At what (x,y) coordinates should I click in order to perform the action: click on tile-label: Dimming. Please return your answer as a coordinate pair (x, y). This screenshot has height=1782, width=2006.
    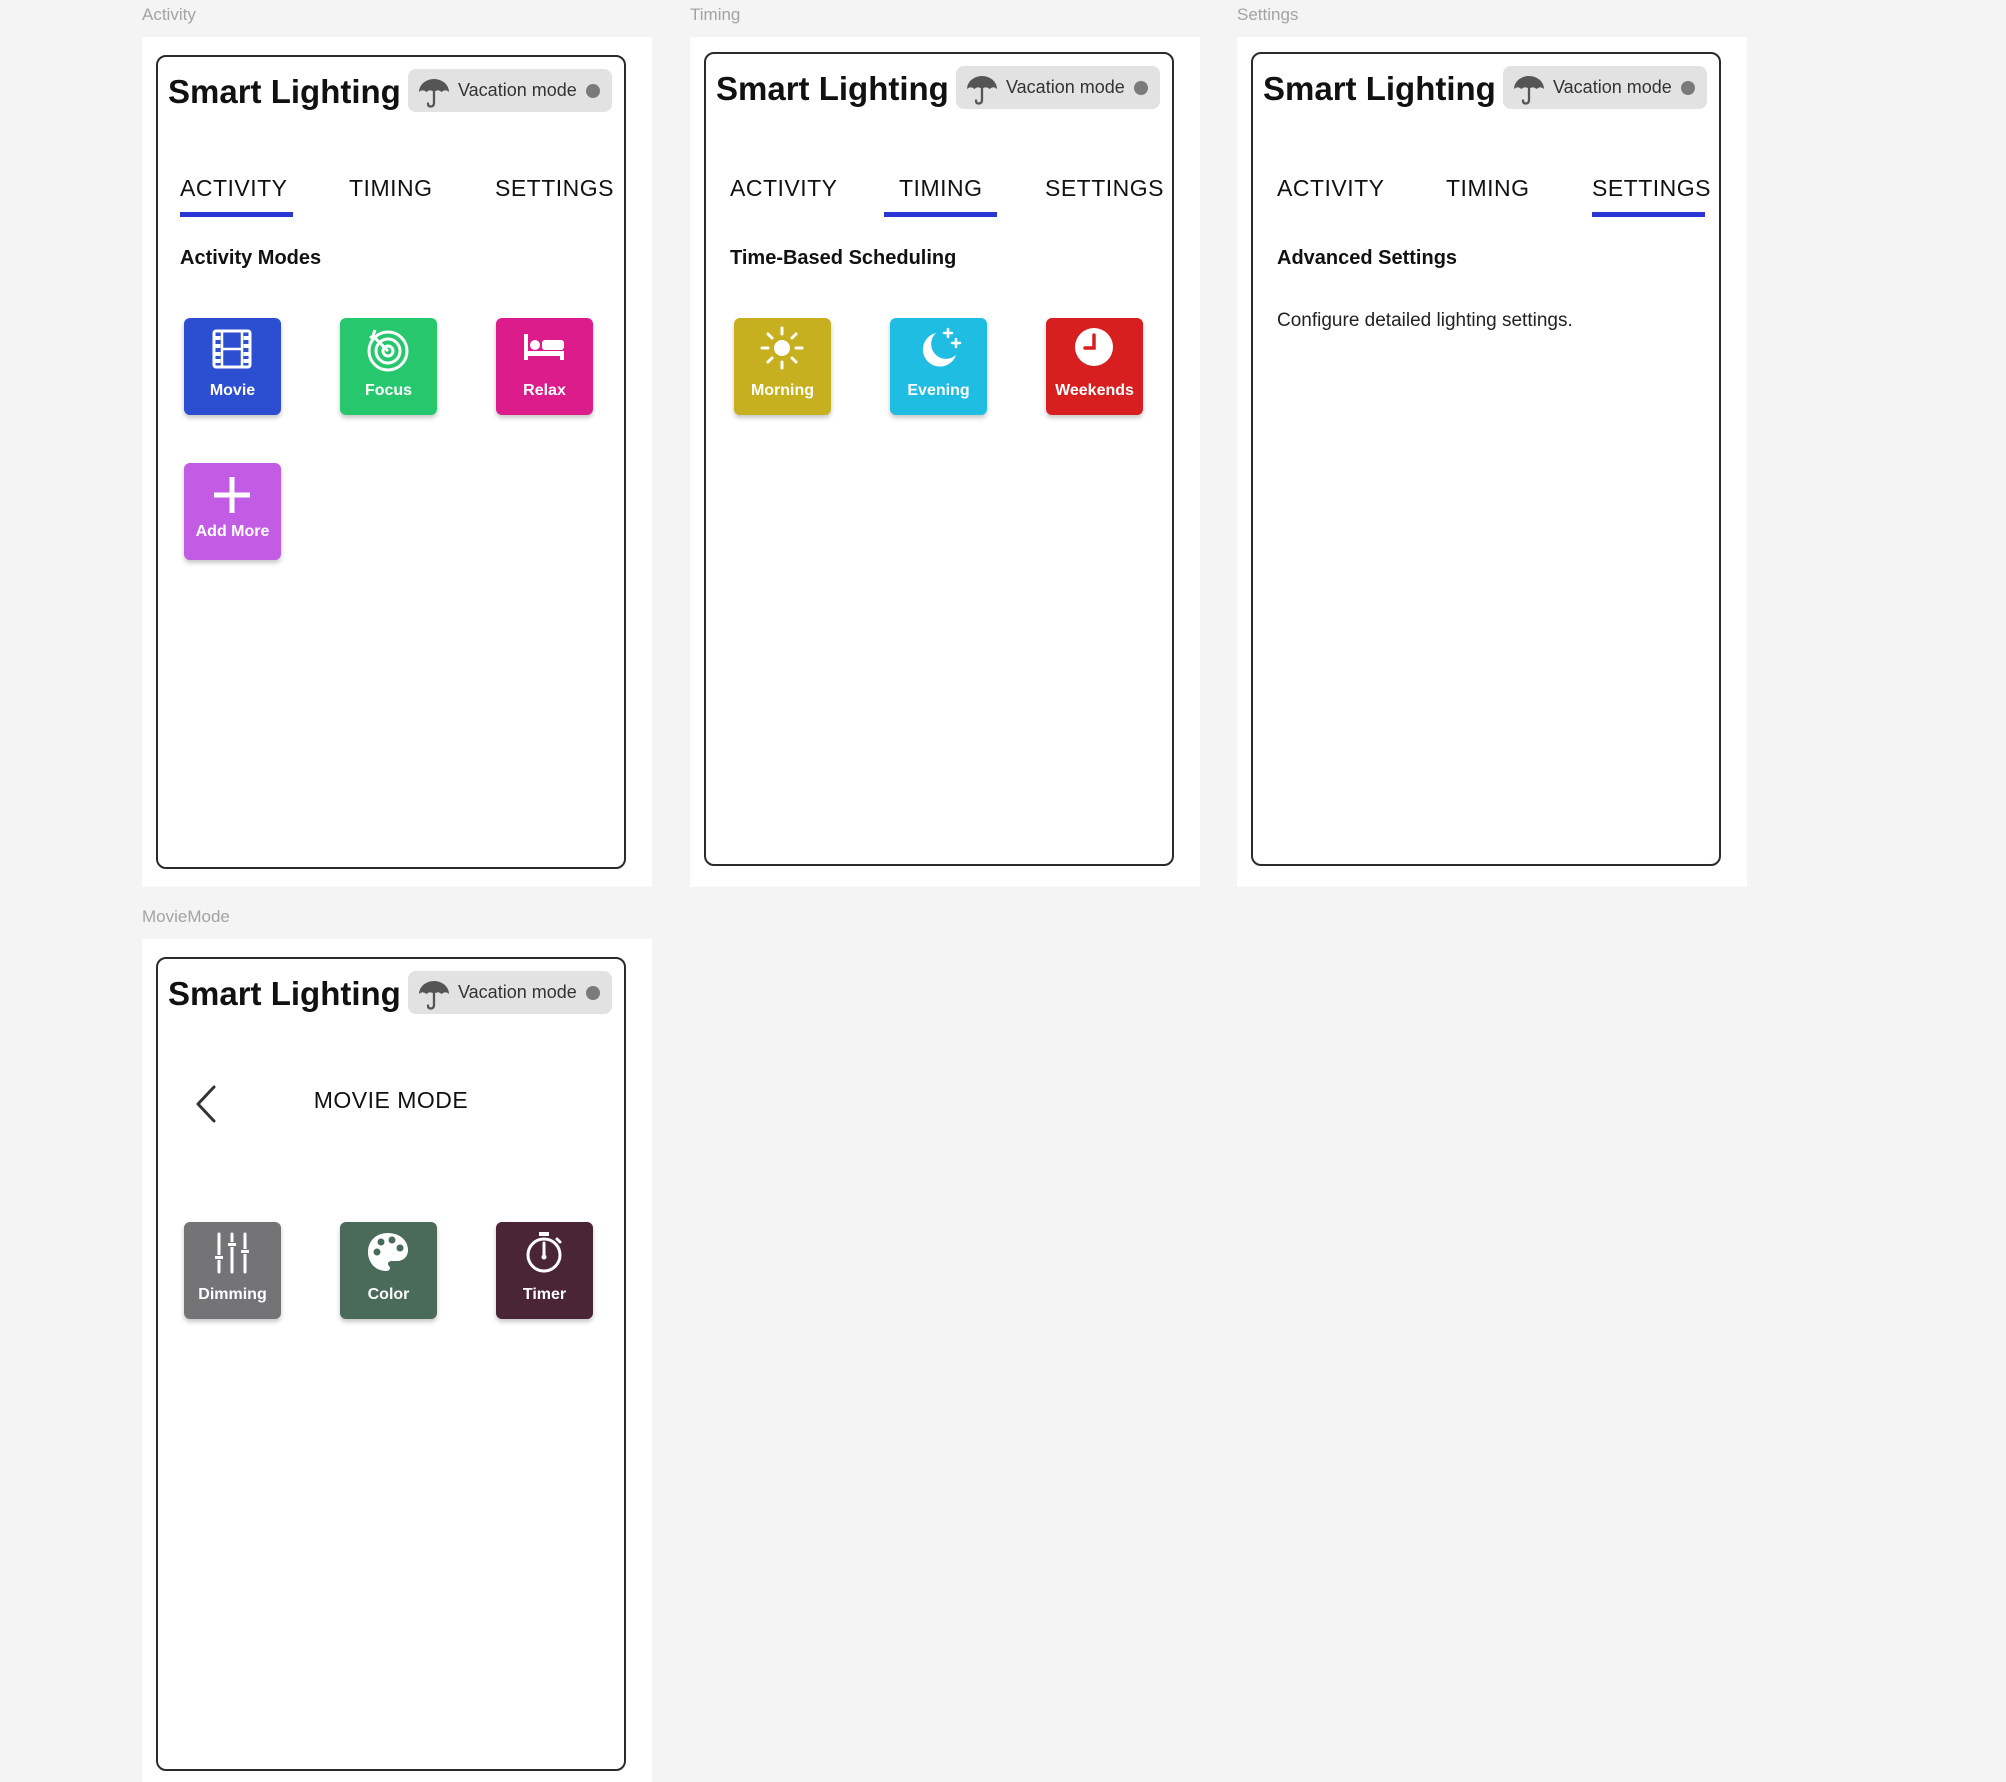
    Looking at the image, I should click on (232, 1294).